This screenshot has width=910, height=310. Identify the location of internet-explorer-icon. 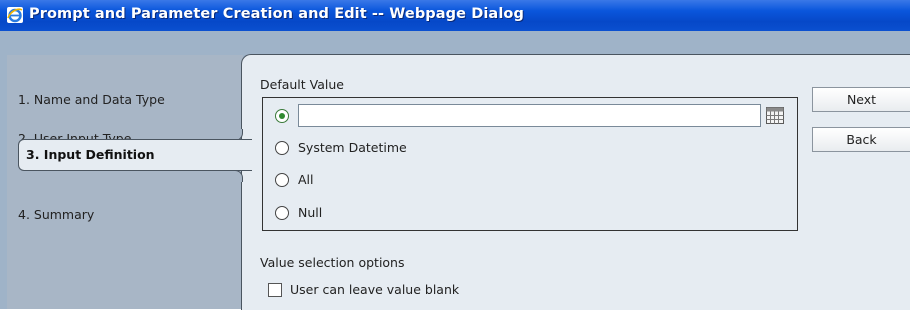
(15, 15).